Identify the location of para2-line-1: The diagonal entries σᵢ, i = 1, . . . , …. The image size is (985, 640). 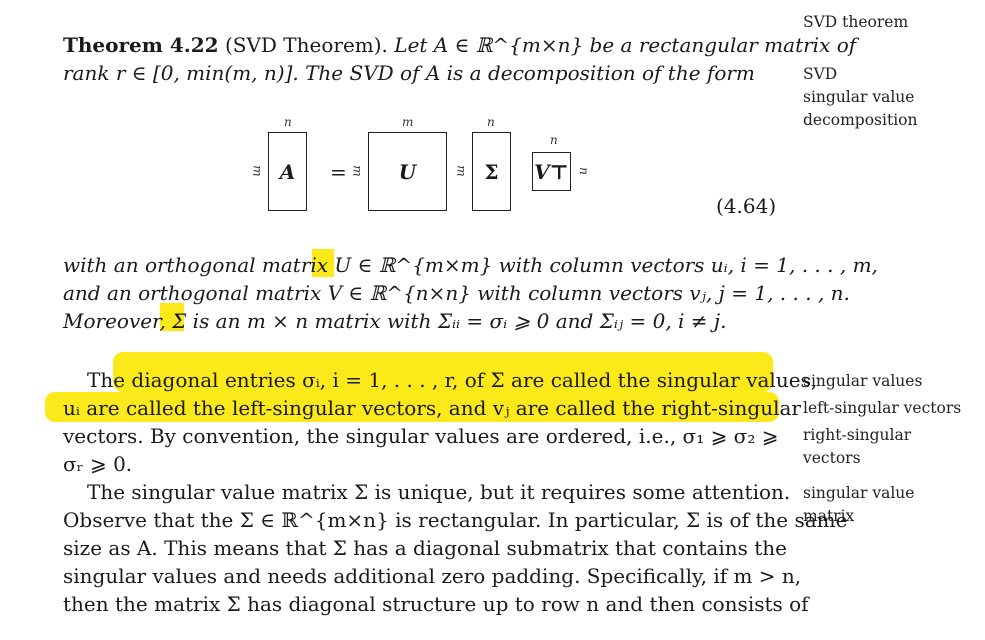
(452, 380).